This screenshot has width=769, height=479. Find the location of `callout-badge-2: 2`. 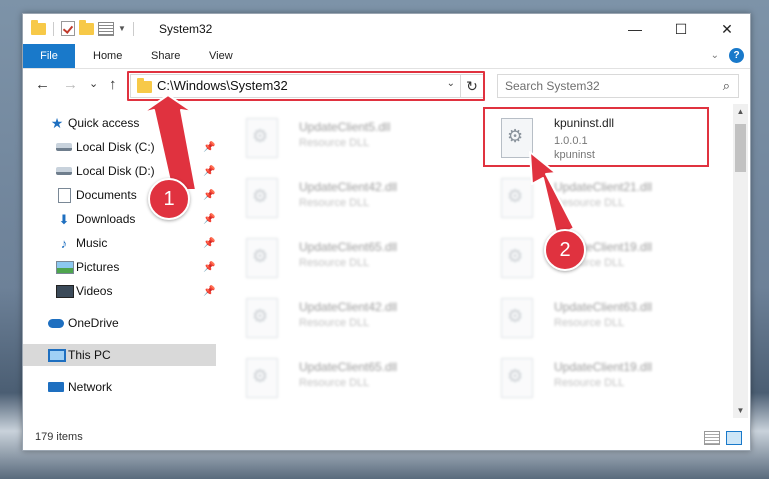

callout-badge-2: 2 is located at coordinates (565, 250).